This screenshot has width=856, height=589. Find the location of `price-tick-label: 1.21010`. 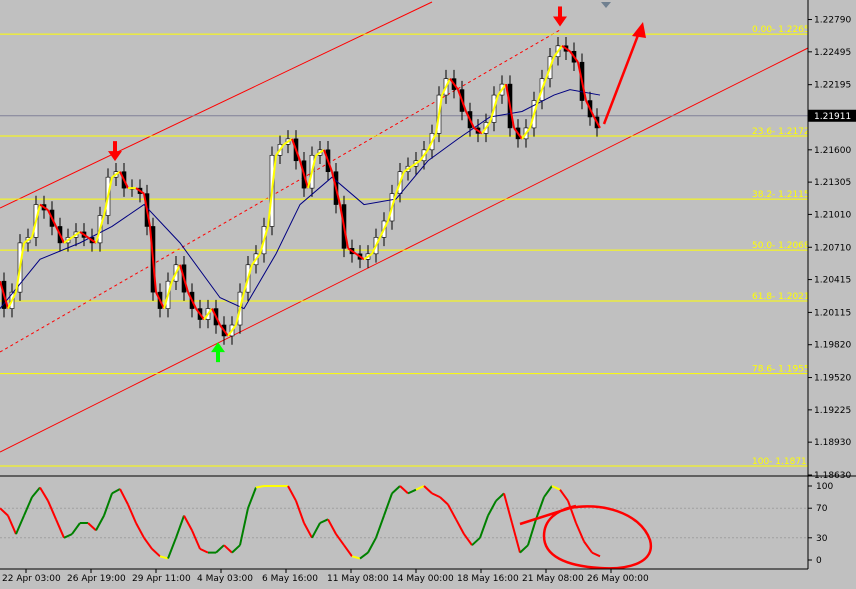

price-tick-label: 1.21010 is located at coordinates (832, 215).